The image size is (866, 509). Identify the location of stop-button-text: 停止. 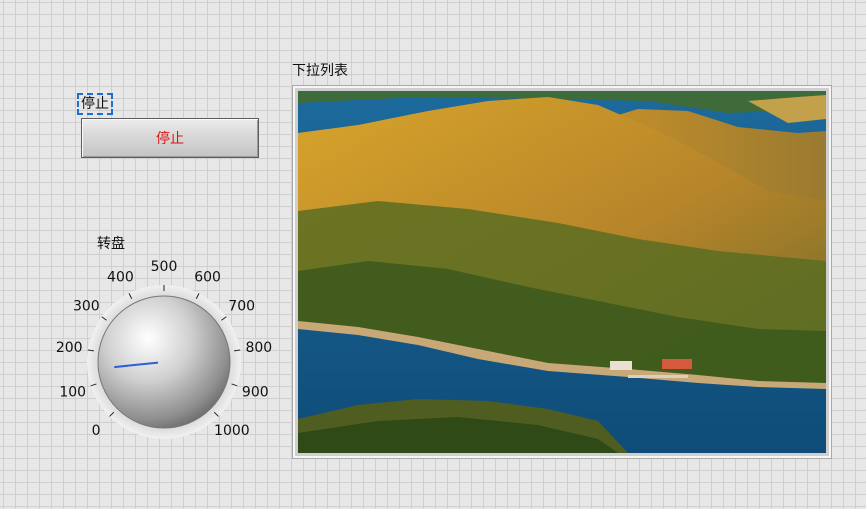
(170, 139).